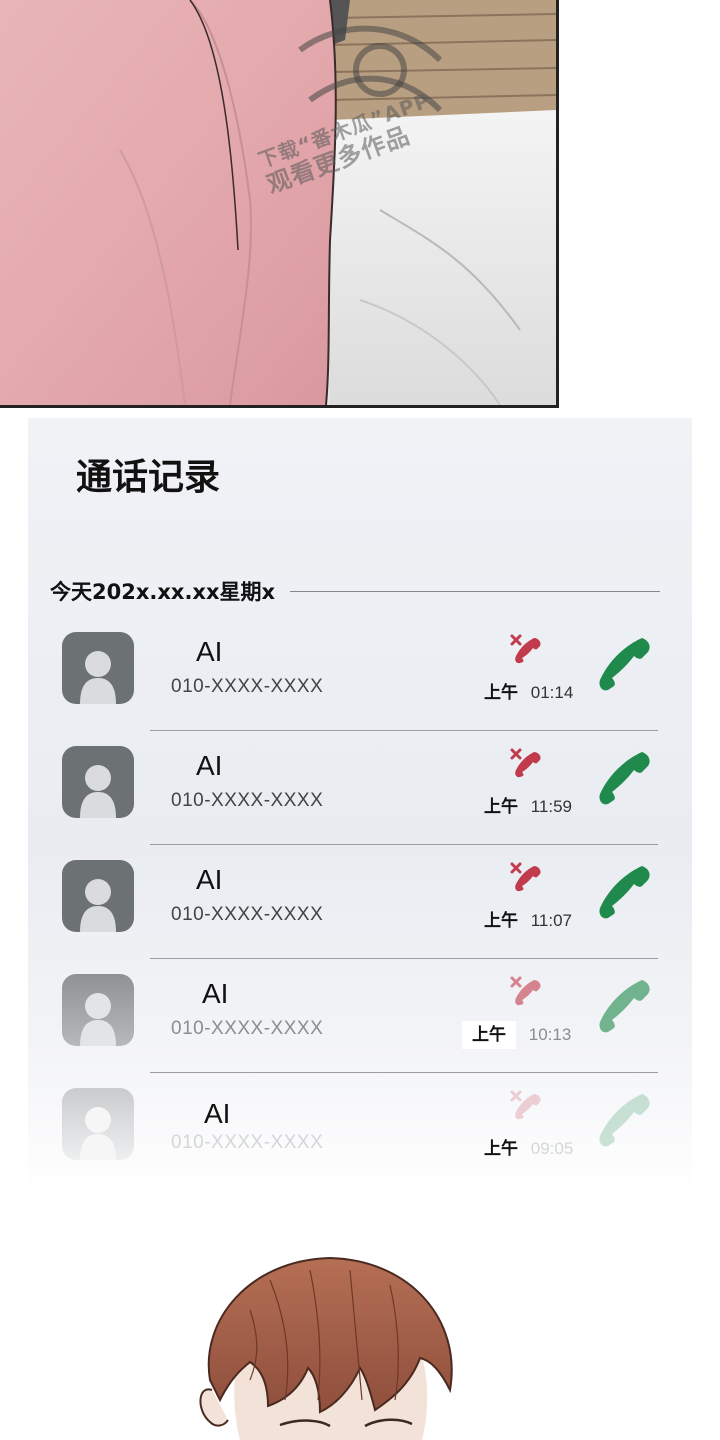  I want to click on character-illustration, so click(326, 1348).